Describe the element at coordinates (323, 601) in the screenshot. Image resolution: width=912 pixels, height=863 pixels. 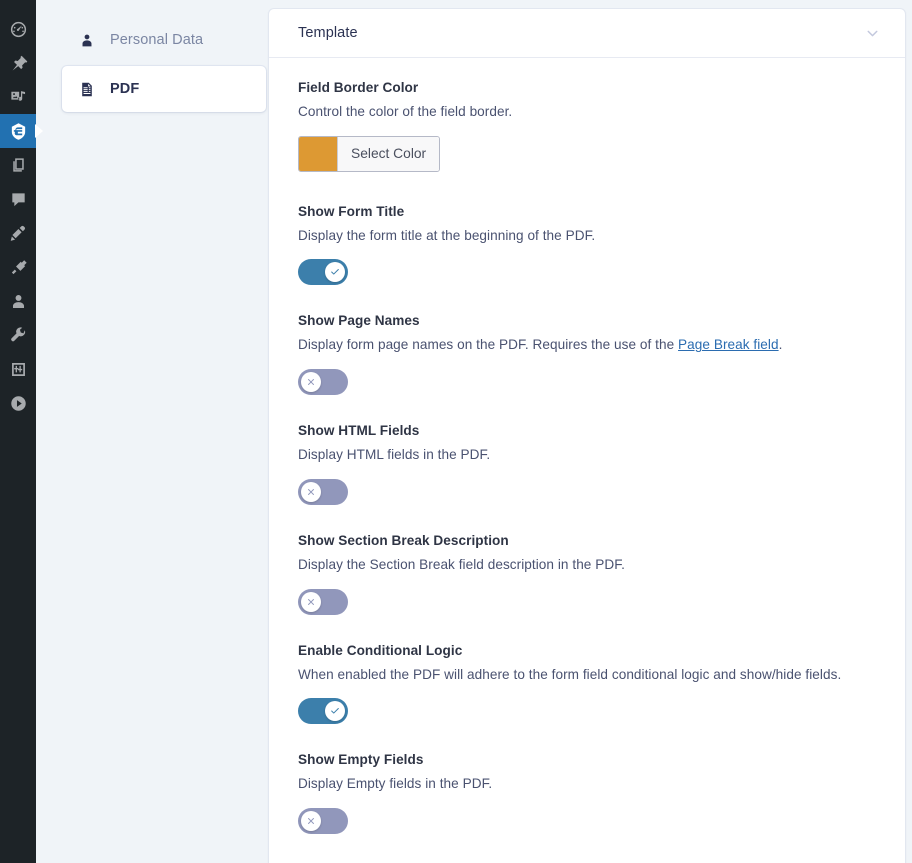
I see `toggle-show-section-break-description` at that location.